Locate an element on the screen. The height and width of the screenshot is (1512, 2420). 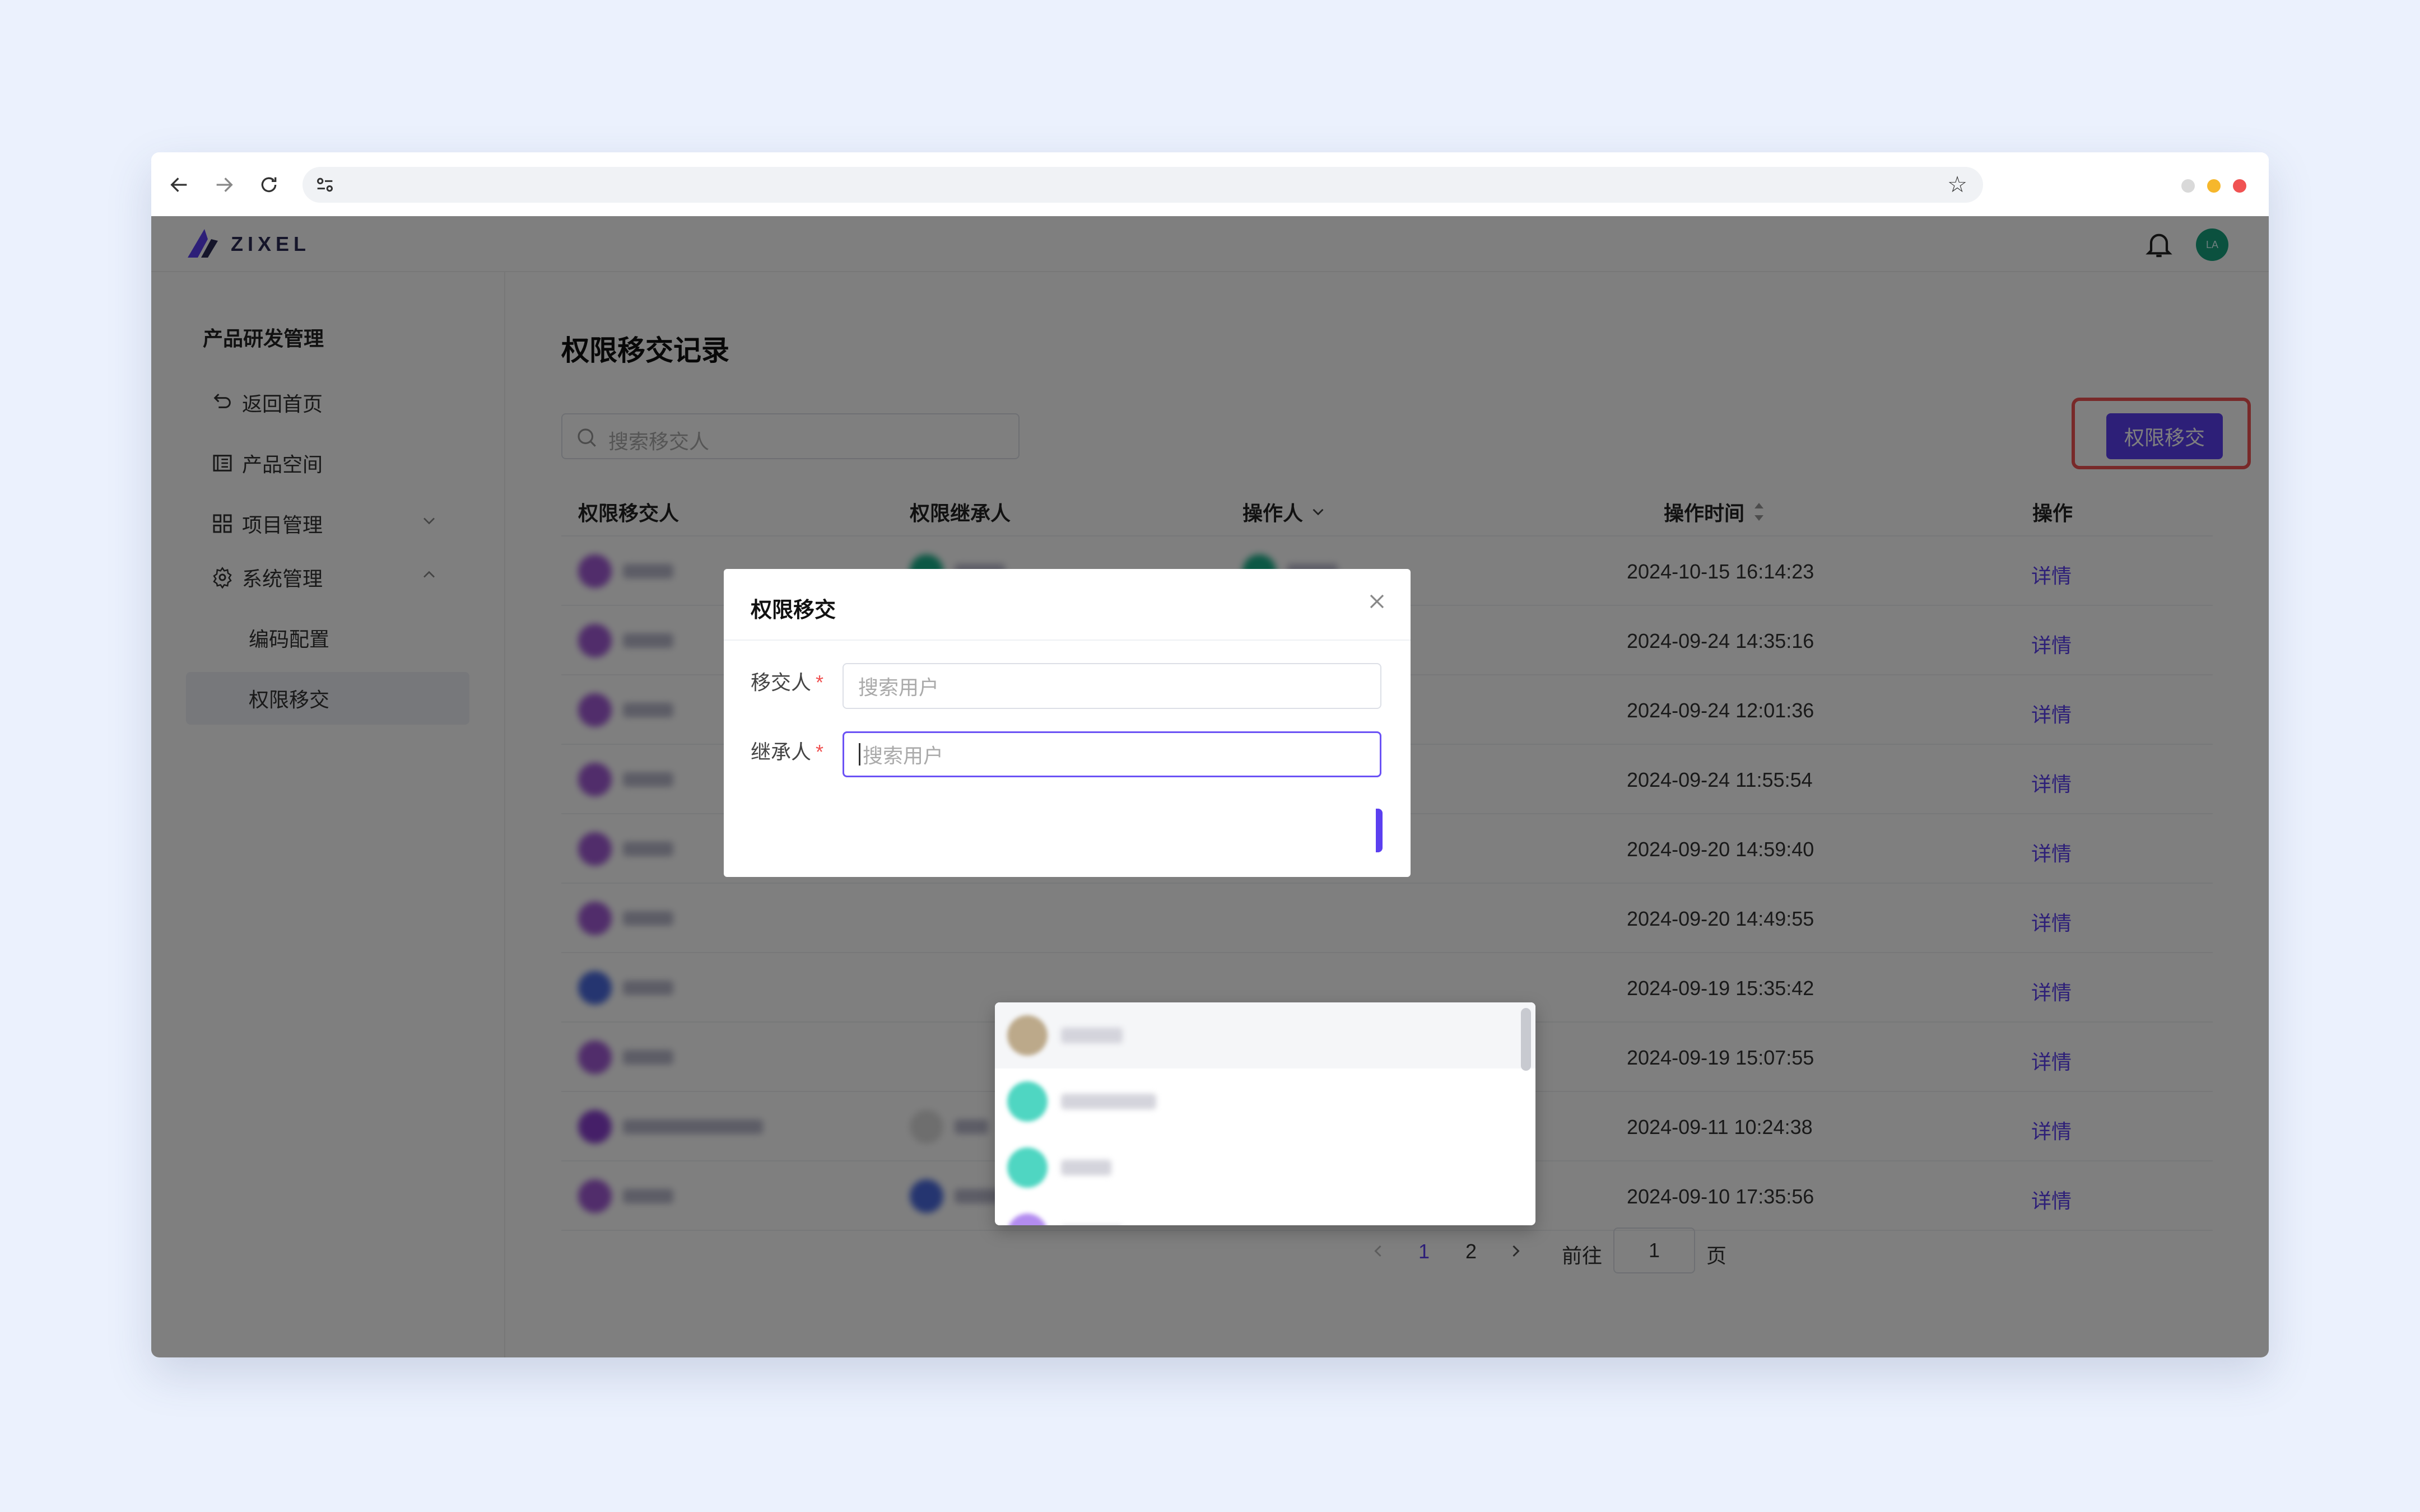
bookmark-star-icon: ☆ is located at coordinates (1957, 185).